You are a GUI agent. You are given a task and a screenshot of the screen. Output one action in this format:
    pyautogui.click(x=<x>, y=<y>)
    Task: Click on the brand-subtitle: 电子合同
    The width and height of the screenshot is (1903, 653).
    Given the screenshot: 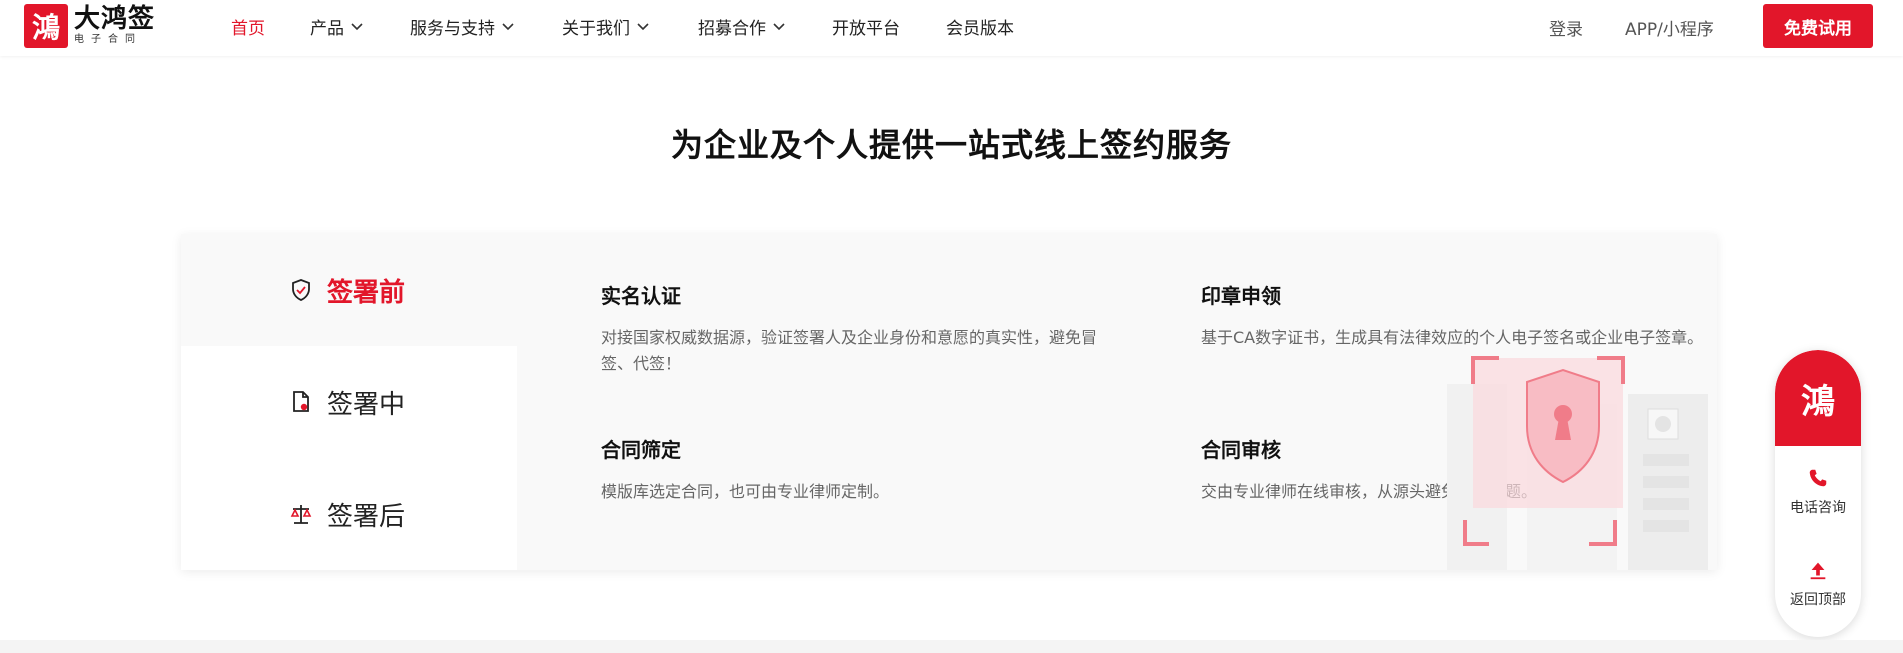 What is the action you would take?
    pyautogui.click(x=108, y=39)
    